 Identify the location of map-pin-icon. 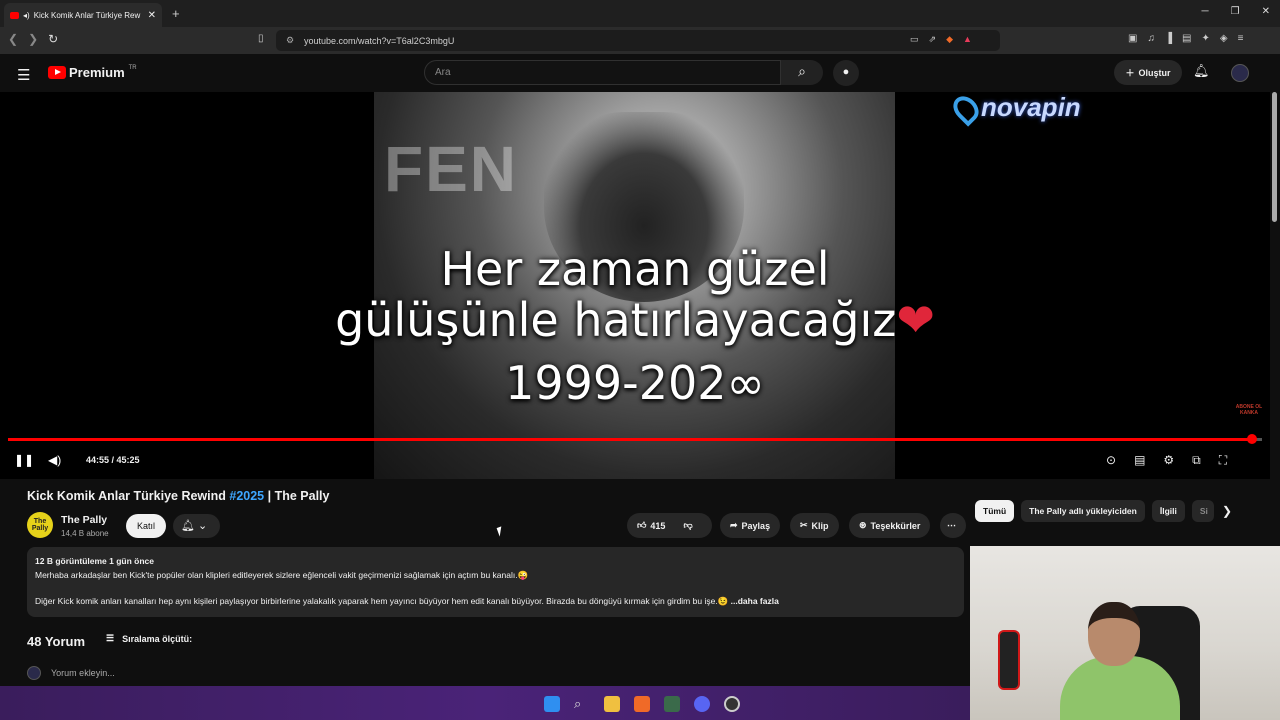
(966, 109).